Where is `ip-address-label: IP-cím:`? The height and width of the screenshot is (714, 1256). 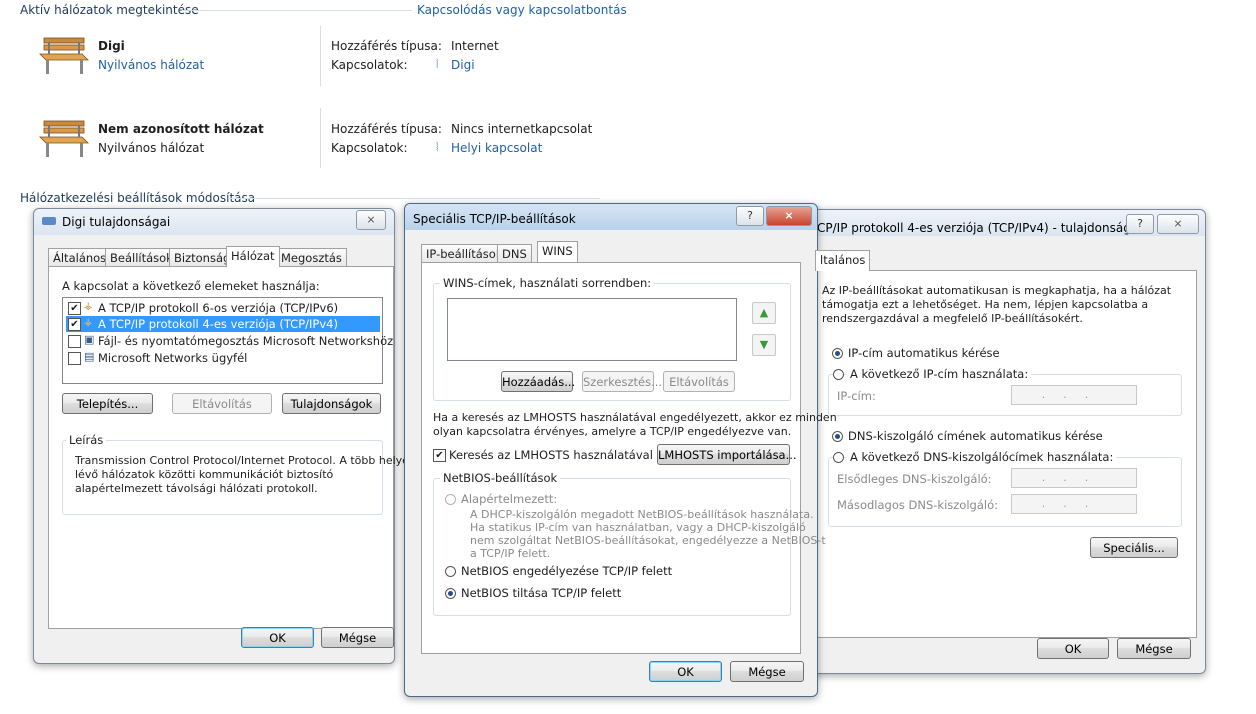
ip-address-label: IP-cím: is located at coordinates (856, 396).